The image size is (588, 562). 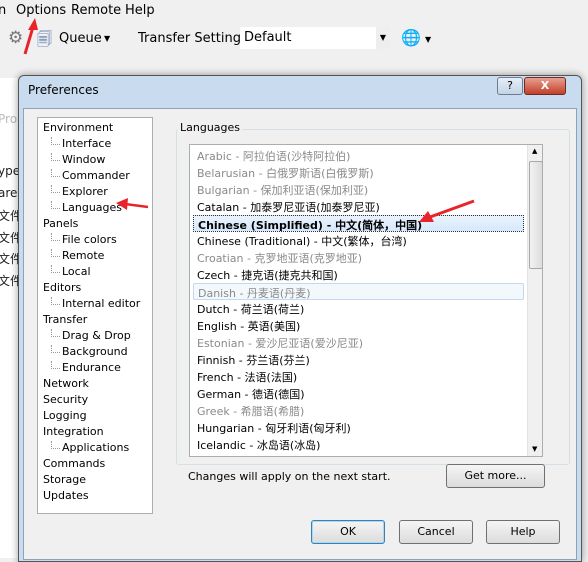 I want to click on arrow-to-chinese, so click(x=447, y=210).